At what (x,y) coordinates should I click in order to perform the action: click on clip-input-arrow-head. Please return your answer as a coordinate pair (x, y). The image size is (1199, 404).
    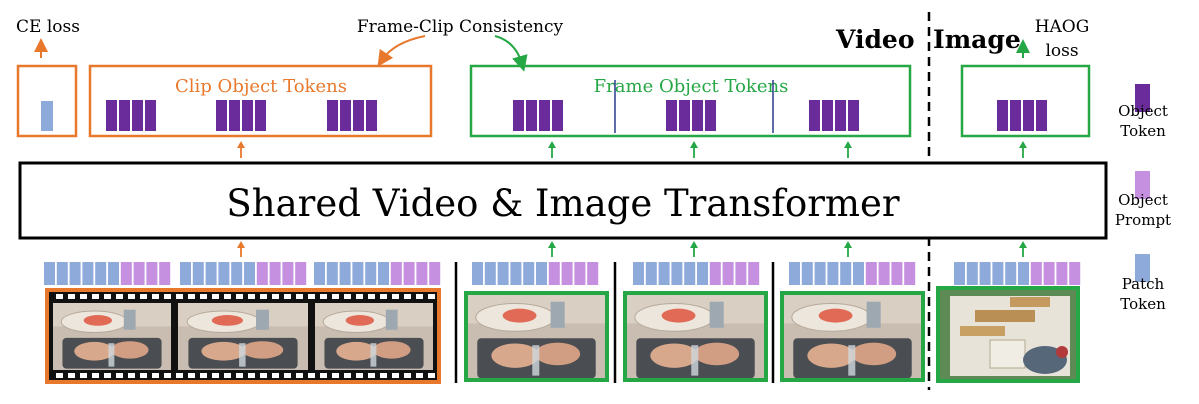
    Looking at the image, I should click on (241, 244).